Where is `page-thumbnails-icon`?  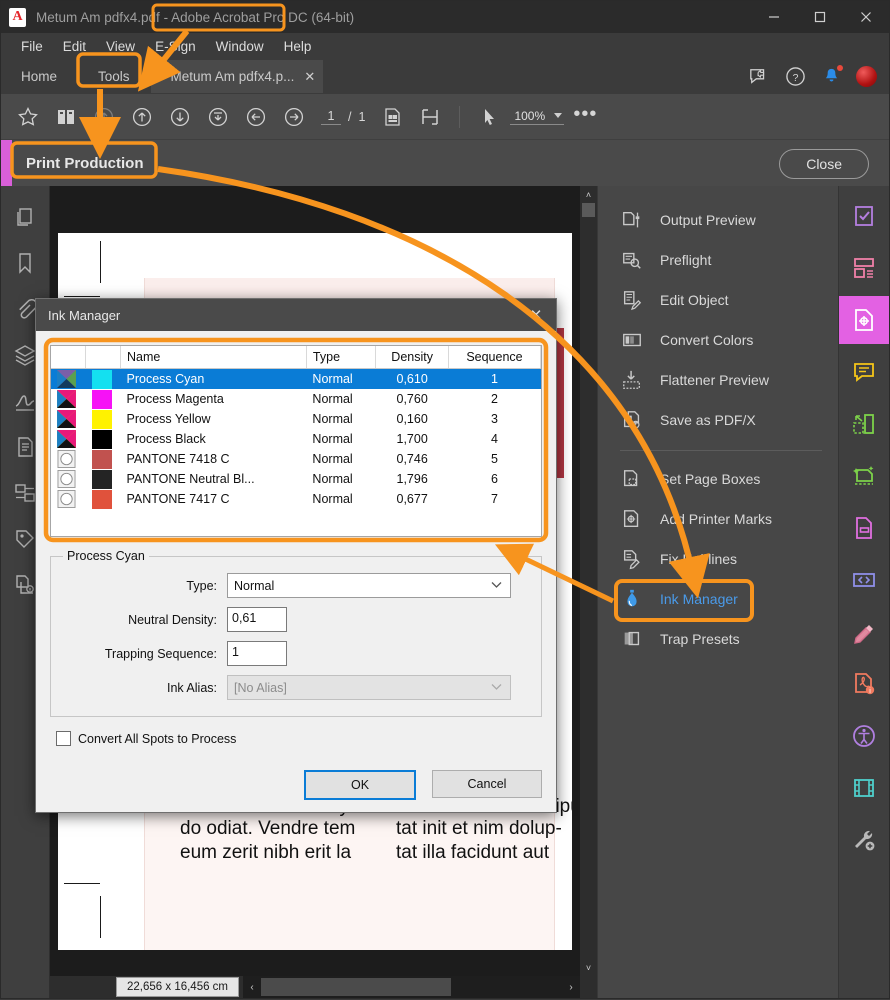
page-thumbnails-icon is located at coordinates (25, 217).